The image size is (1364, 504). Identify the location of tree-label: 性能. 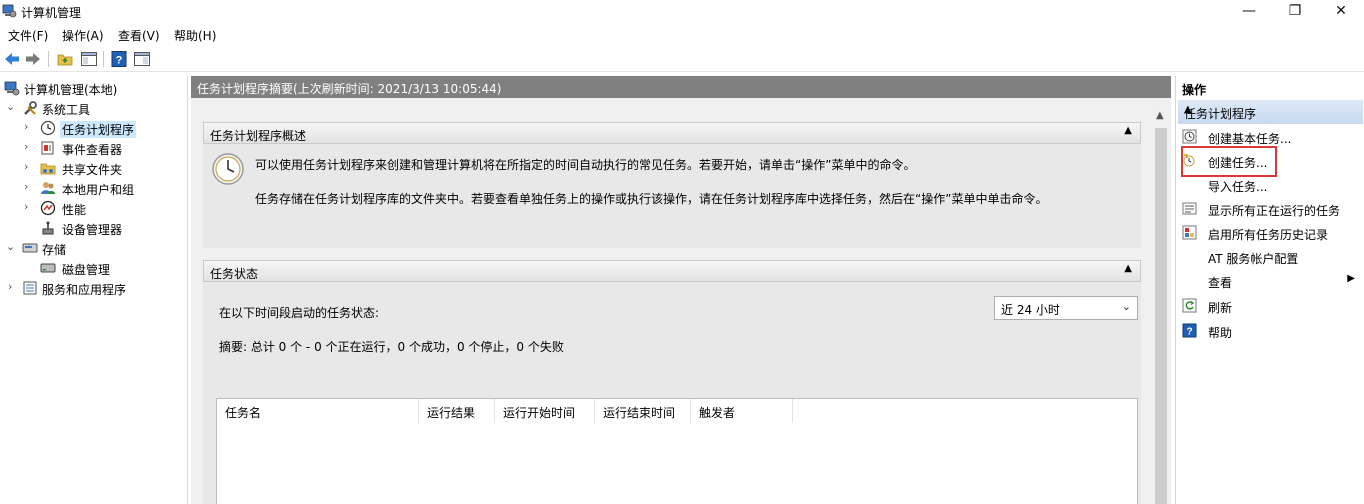
(74, 210).